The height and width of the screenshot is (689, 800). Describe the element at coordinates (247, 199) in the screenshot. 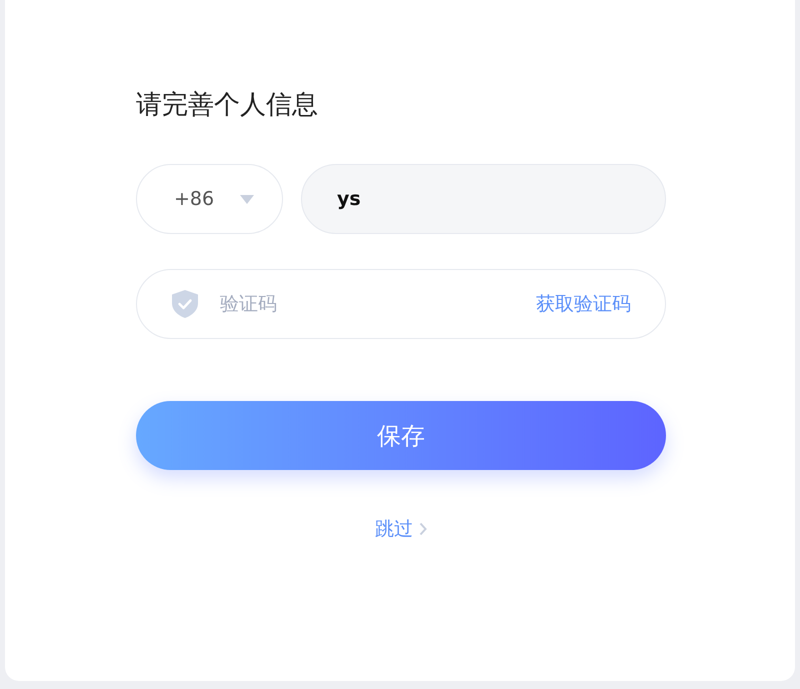

I see `caret-icon` at that location.